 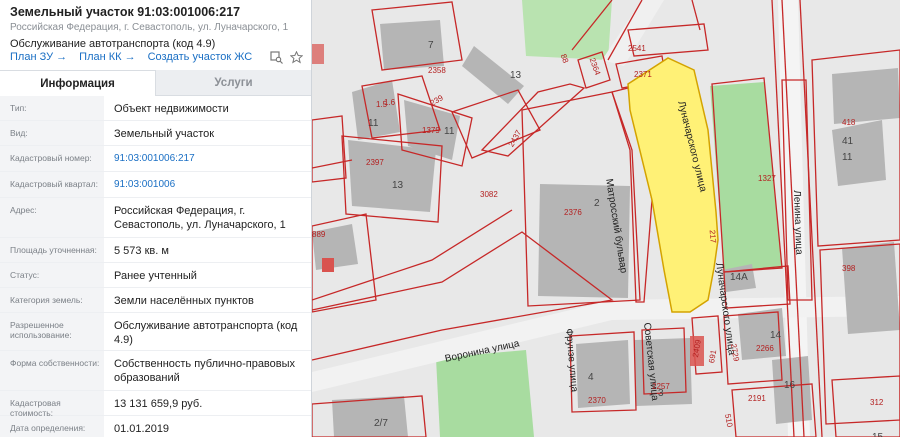 What do you see at coordinates (431, 45) in the screenshot?
I see `building-number: 7` at bounding box center [431, 45].